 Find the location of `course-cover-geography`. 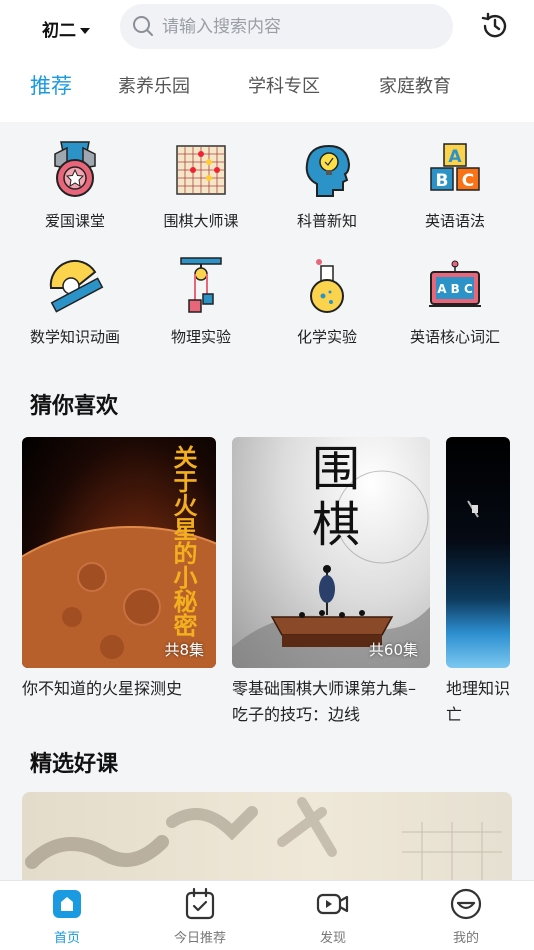

course-cover-geography is located at coordinates (478, 552).